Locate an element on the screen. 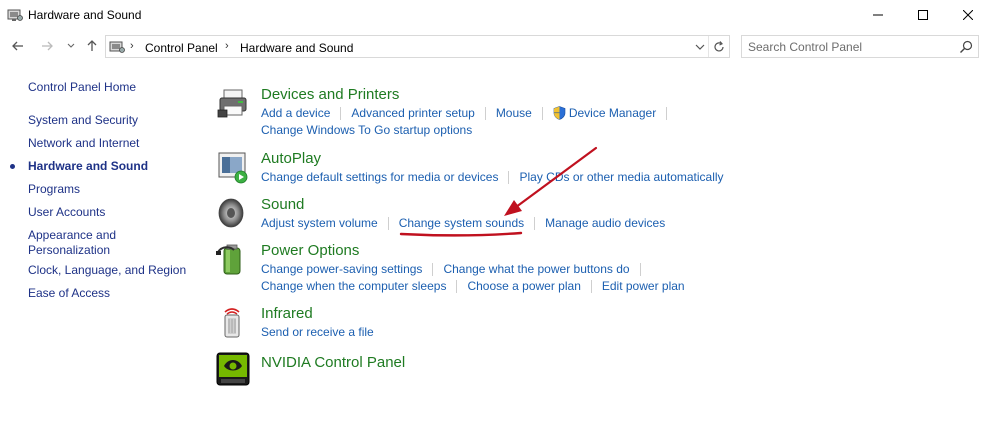 This screenshot has width=991, height=439. recent-locations-button is located at coordinates (71, 46).